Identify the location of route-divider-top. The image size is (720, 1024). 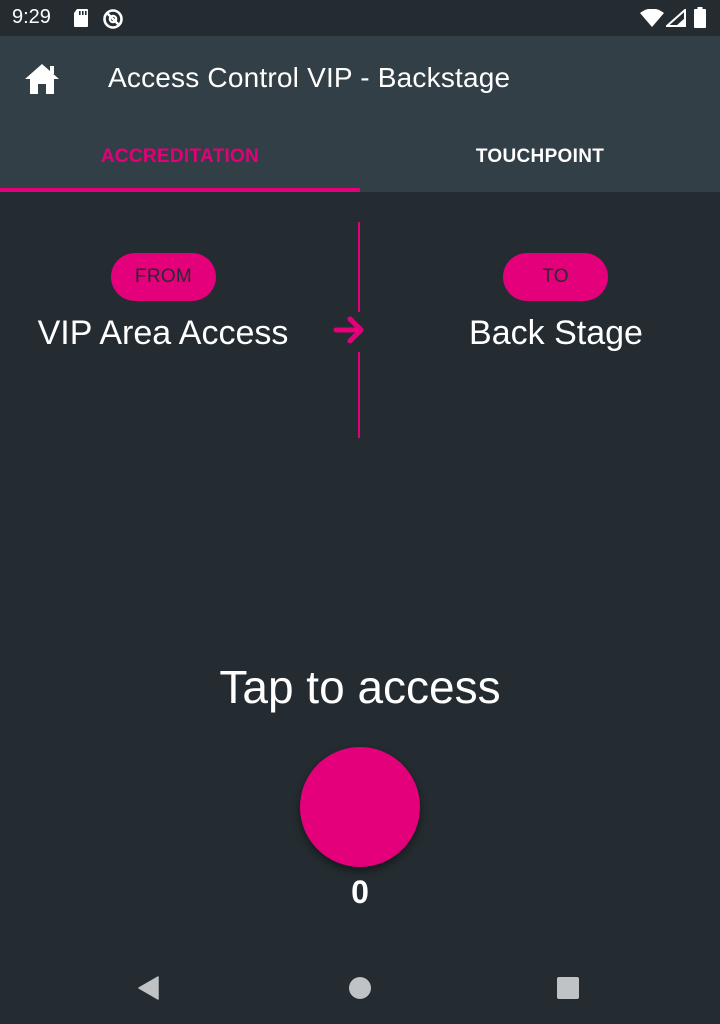
(359, 267).